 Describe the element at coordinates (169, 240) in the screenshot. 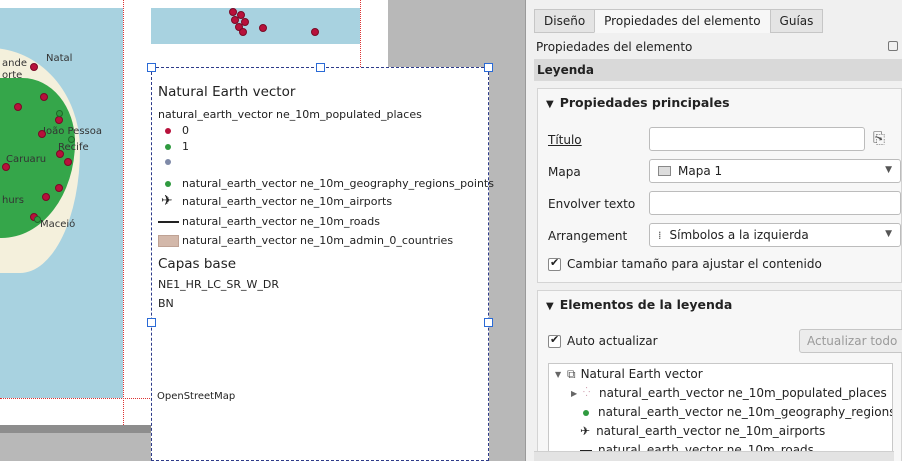

I see `polygon-icon` at that location.